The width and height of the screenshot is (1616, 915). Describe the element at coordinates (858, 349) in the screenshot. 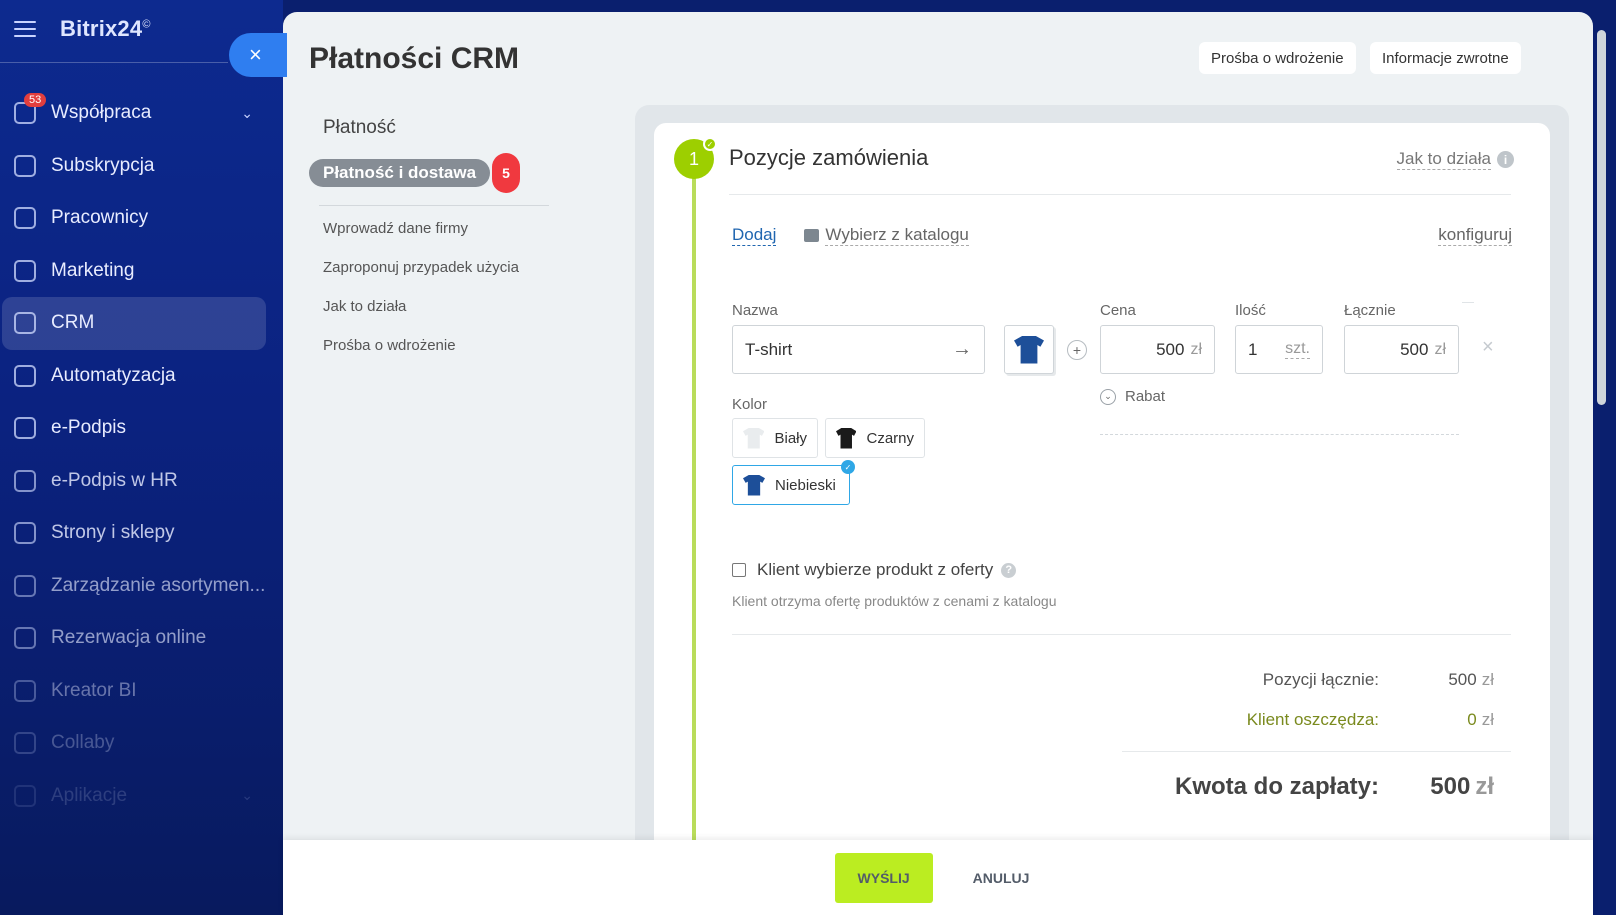

I see `product-name-input: T-shirt →` at that location.